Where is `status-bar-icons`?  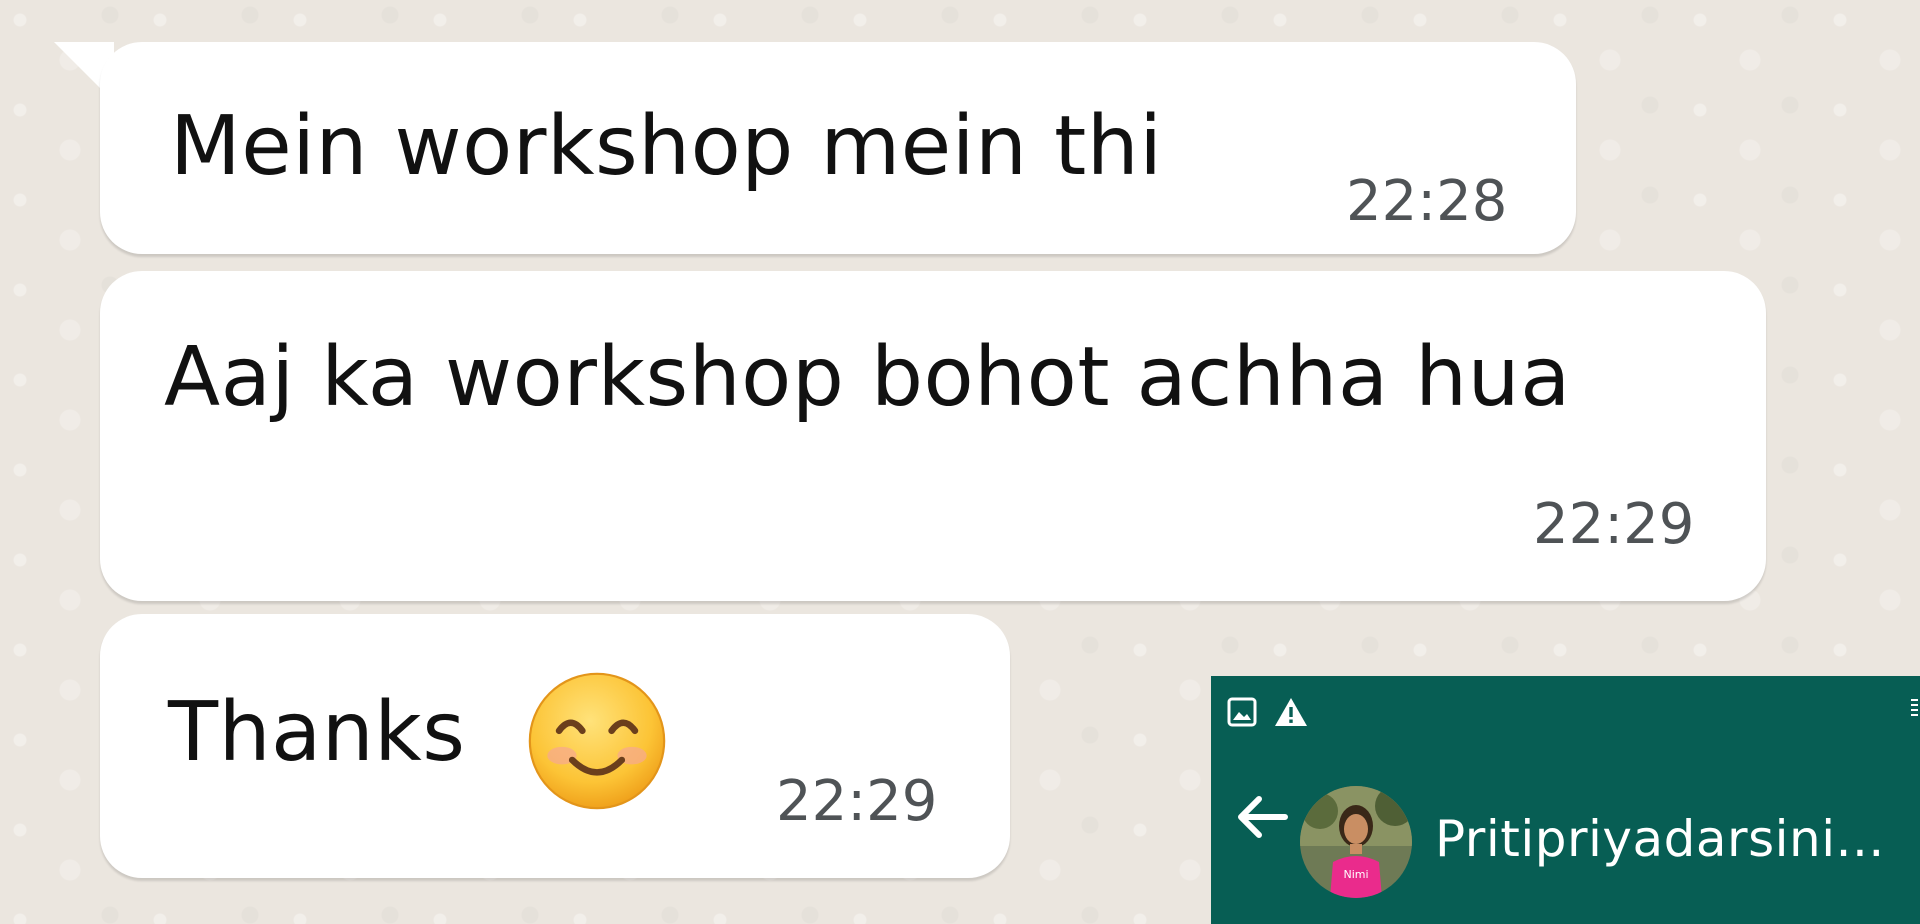 status-bar-icons is located at coordinates (1268, 712).